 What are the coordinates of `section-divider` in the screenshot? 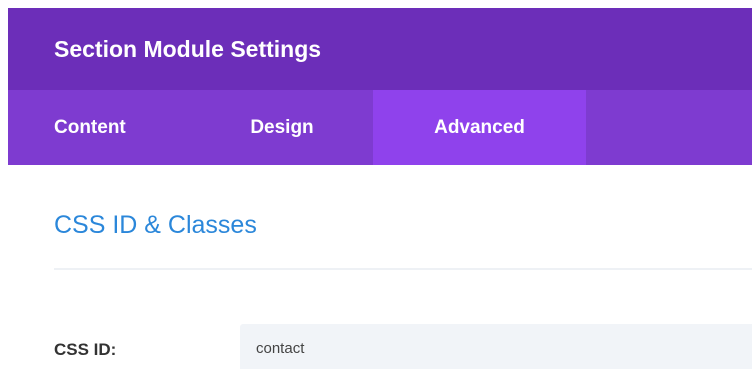 It's located at (403, 269).